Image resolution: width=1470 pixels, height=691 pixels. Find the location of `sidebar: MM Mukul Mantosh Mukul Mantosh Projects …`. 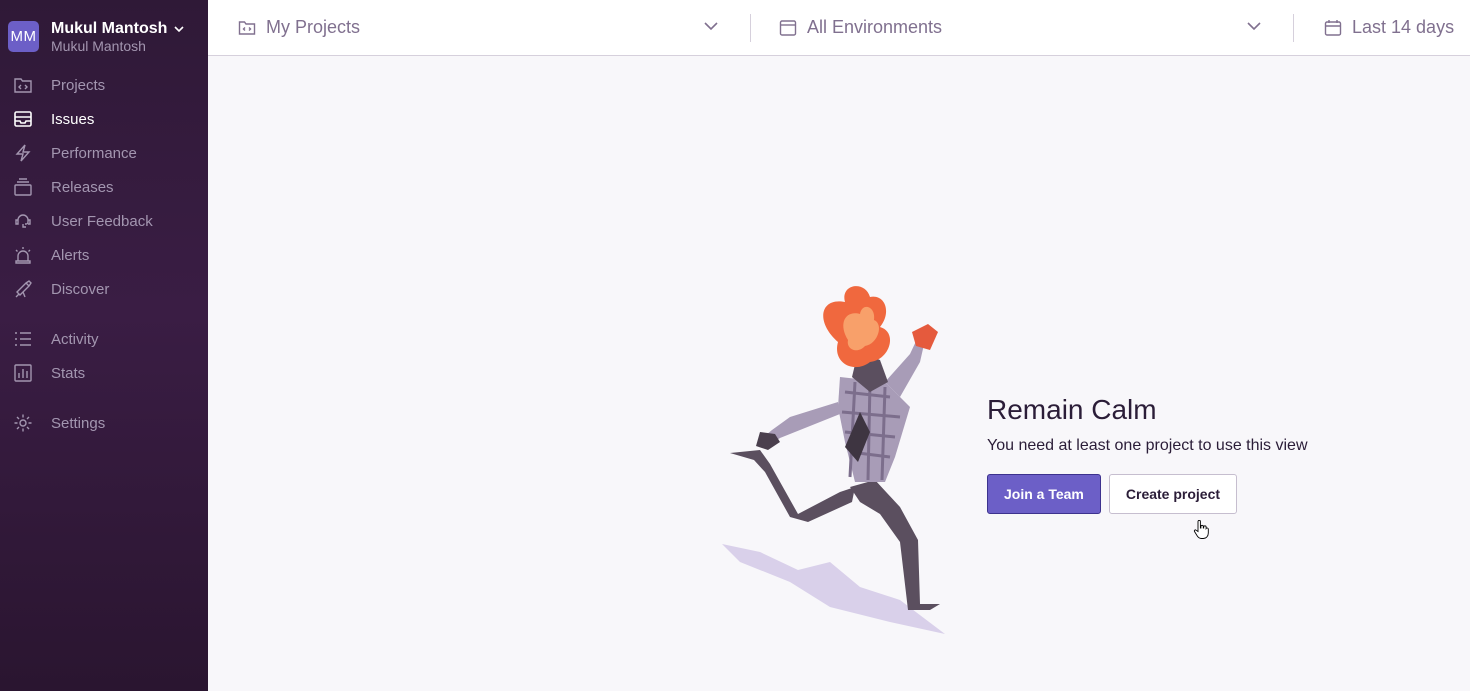

sidebar: MM Mukul Mantosh Mukul Mantosh Projects … is located at coordinates (104, 345).